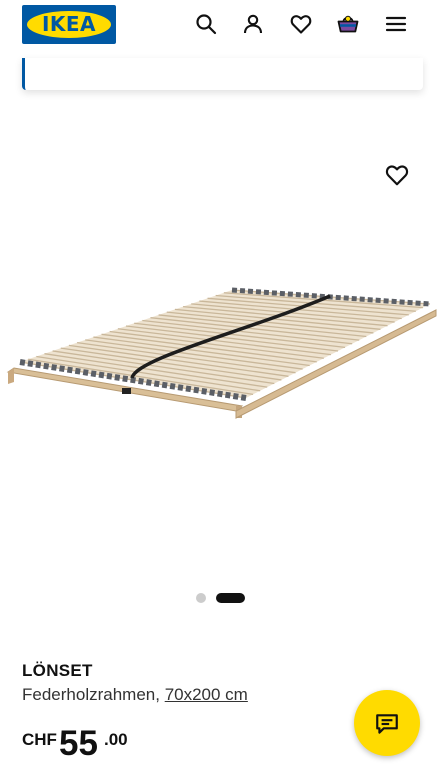  Describe the element at coordinates (39, 739) in the screenshot. I see `price-currency: CHF` at that location.